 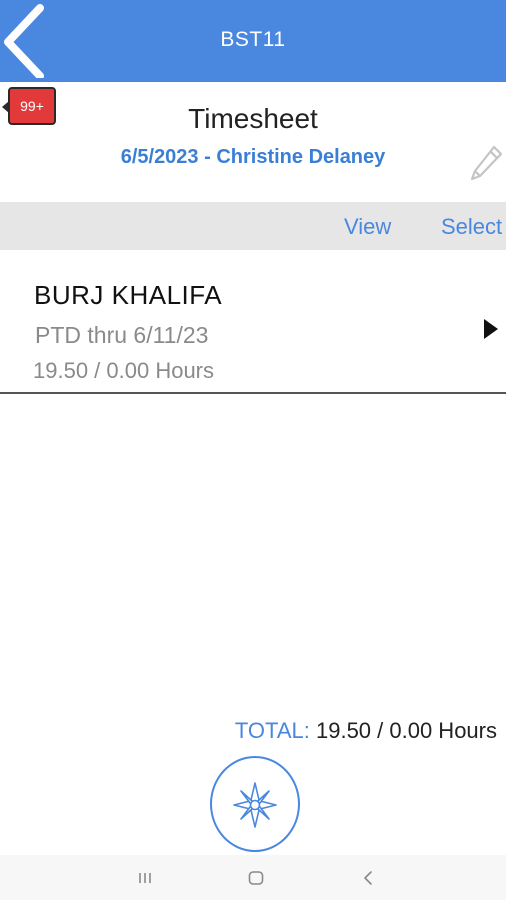 I want to click on total-label: TOTAL:, so click(x=272, y=730).